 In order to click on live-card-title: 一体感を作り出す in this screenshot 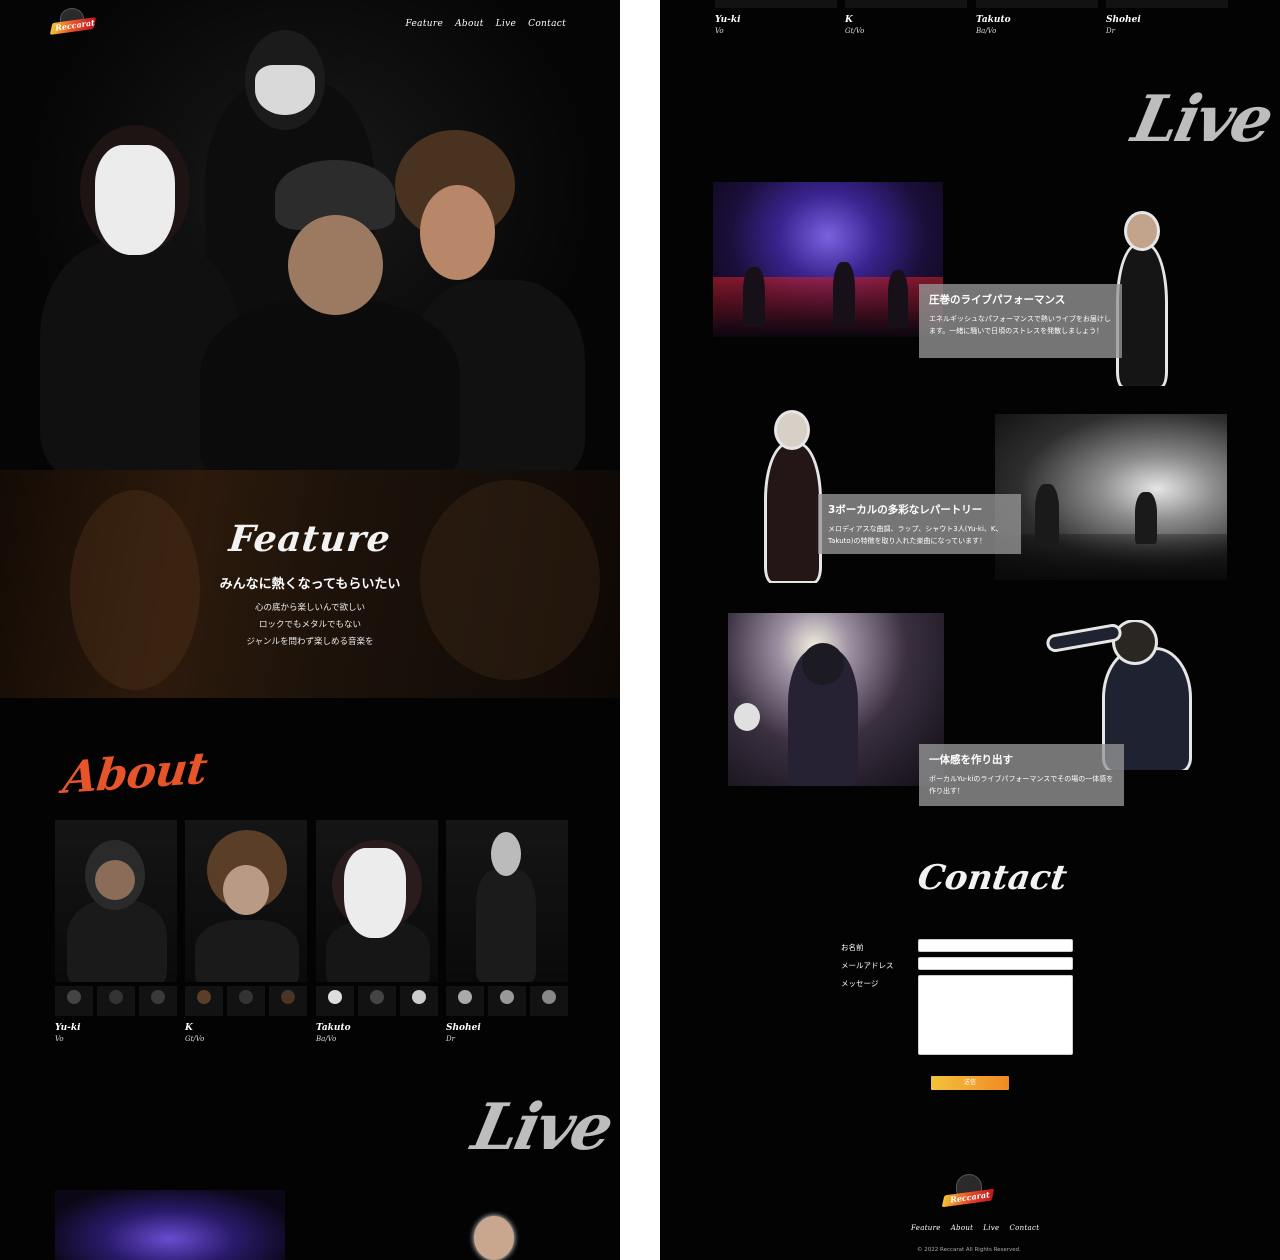, I will do `click(971, 760)`.